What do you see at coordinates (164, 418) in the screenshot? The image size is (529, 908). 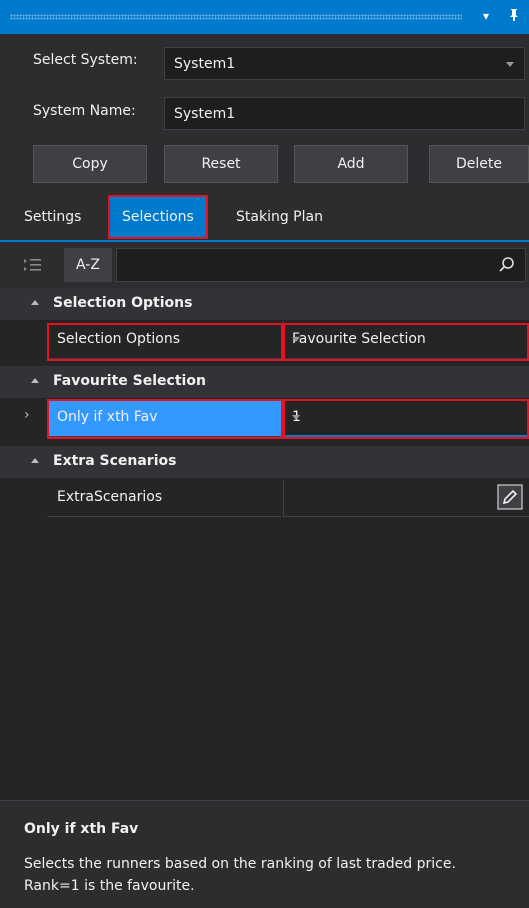 I see `property-name-cell: Only if xth Fav` at bounding box center [164, 418].